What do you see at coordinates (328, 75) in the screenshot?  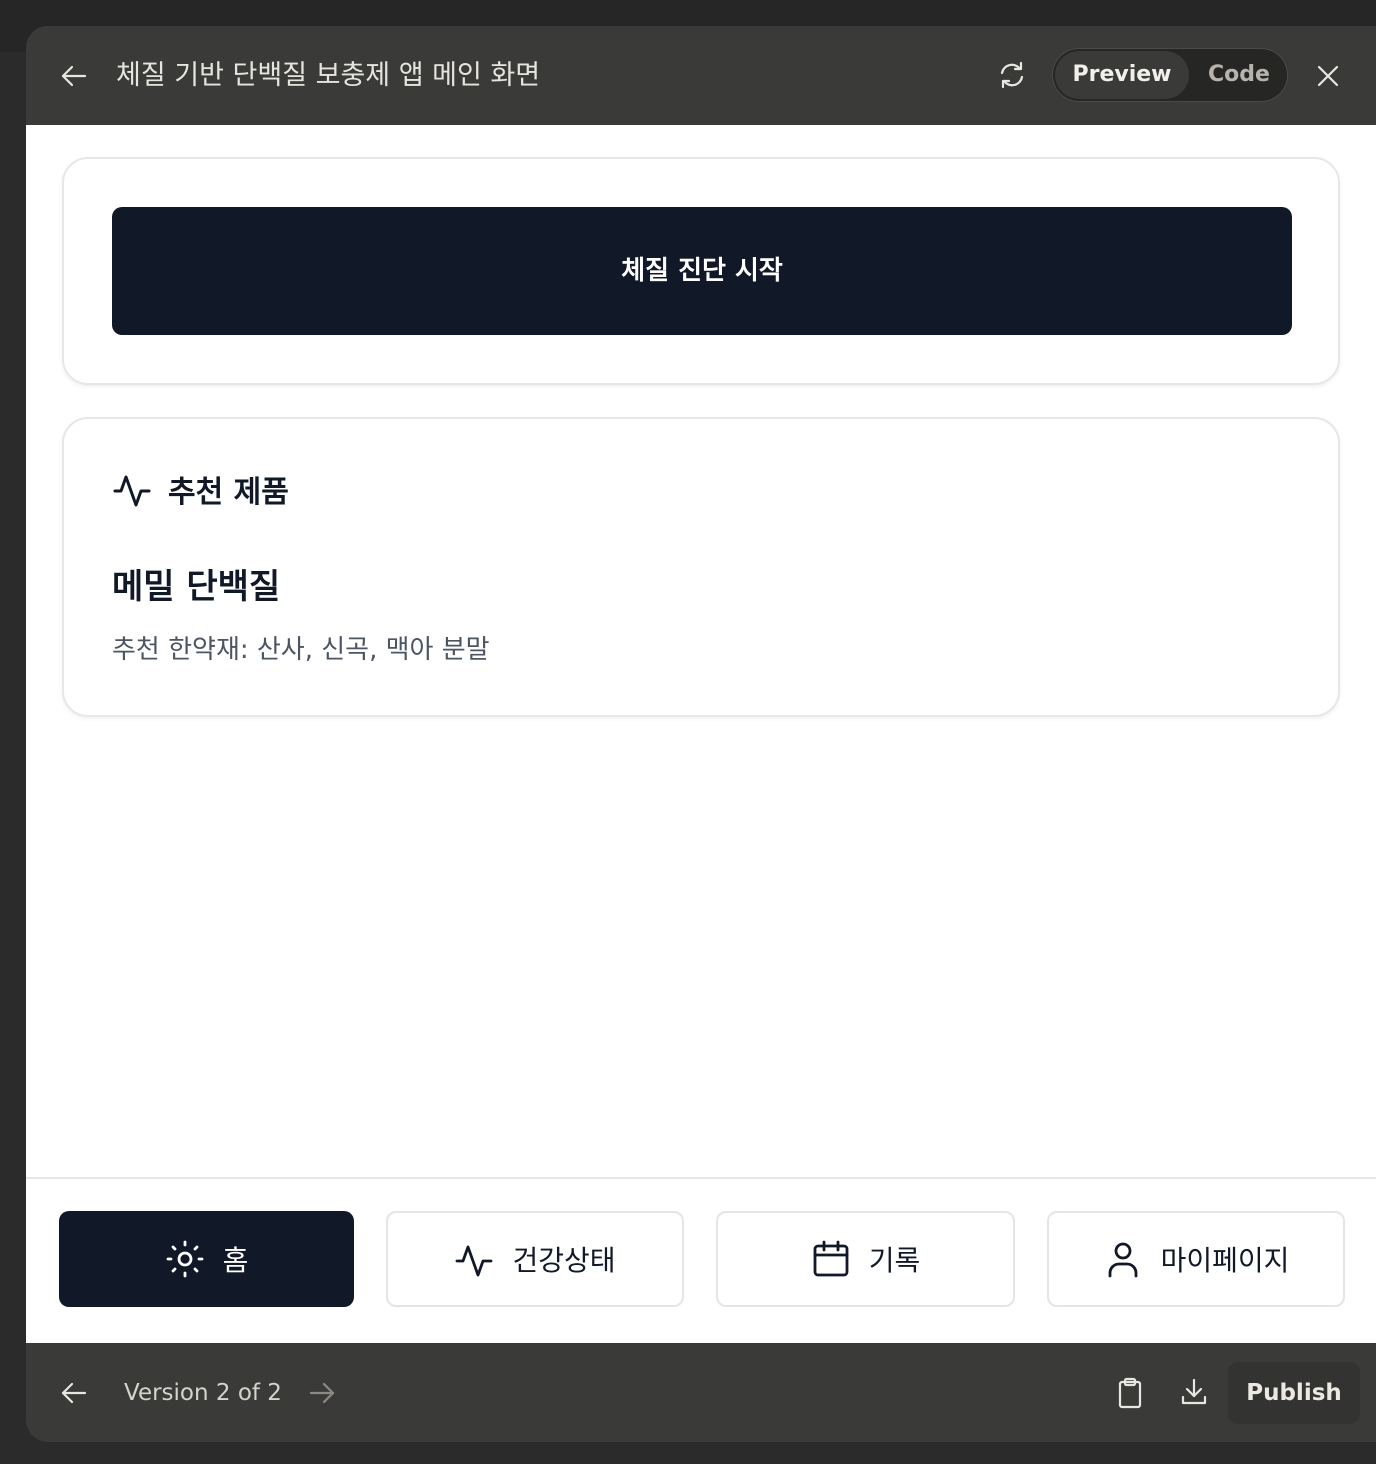 I see `artifact-title: 체질 기반 단백질 보충제 앱 메인 화면` at bounding box center [328, 75].